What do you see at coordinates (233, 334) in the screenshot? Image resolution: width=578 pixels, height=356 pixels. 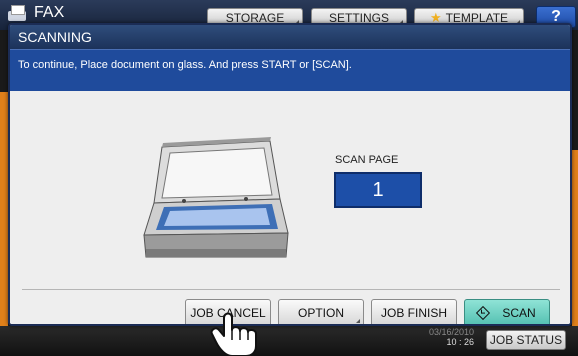 I see `pointing-hand-icon` at bounding box center [233, 334].